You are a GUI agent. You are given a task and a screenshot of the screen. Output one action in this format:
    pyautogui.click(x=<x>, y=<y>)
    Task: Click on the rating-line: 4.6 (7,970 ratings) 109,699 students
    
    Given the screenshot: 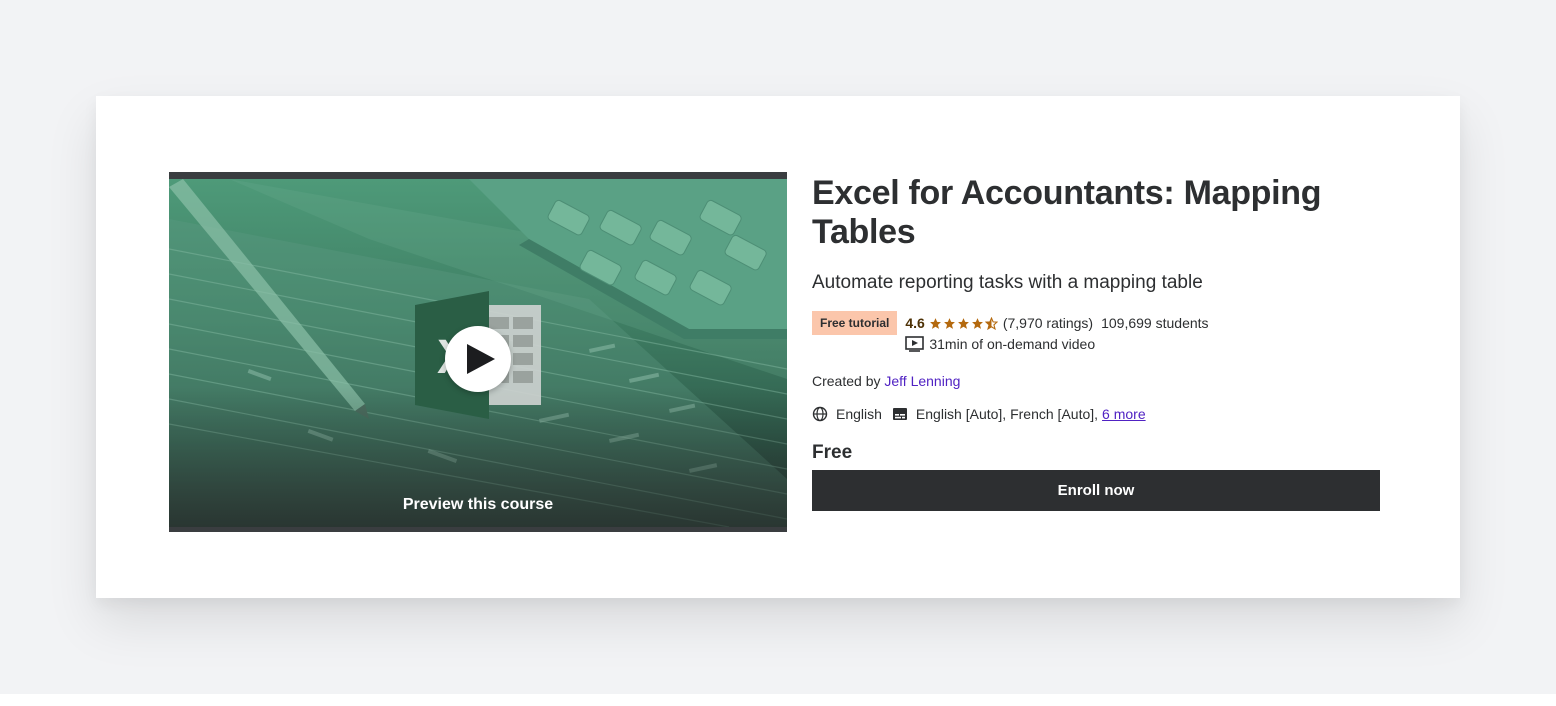 What is the action you would take?
    pyautogui.click(x=1056, y=323)
    